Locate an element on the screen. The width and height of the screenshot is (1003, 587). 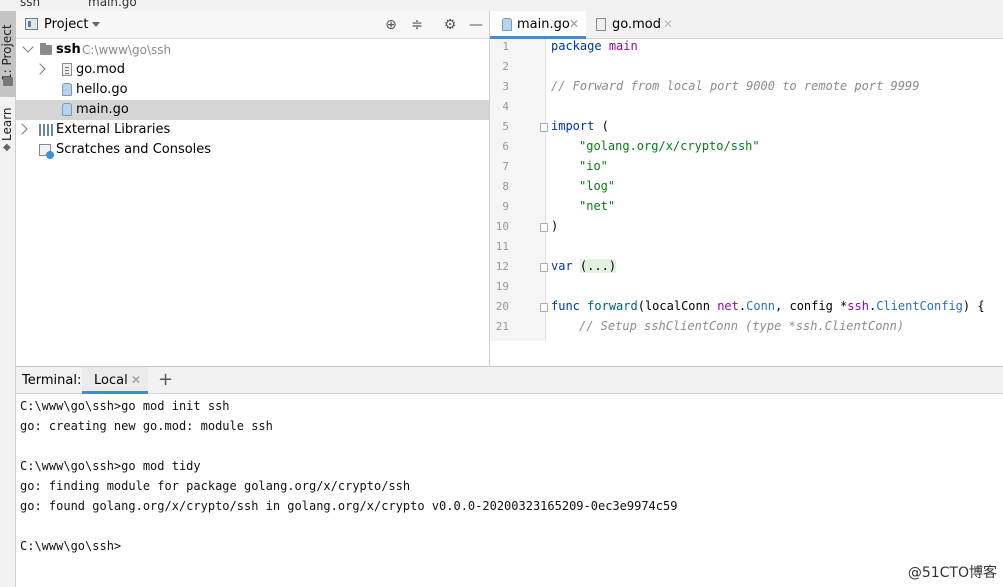
tree-item-label: Scratches and Consoles is located at coordinates (134, 149).